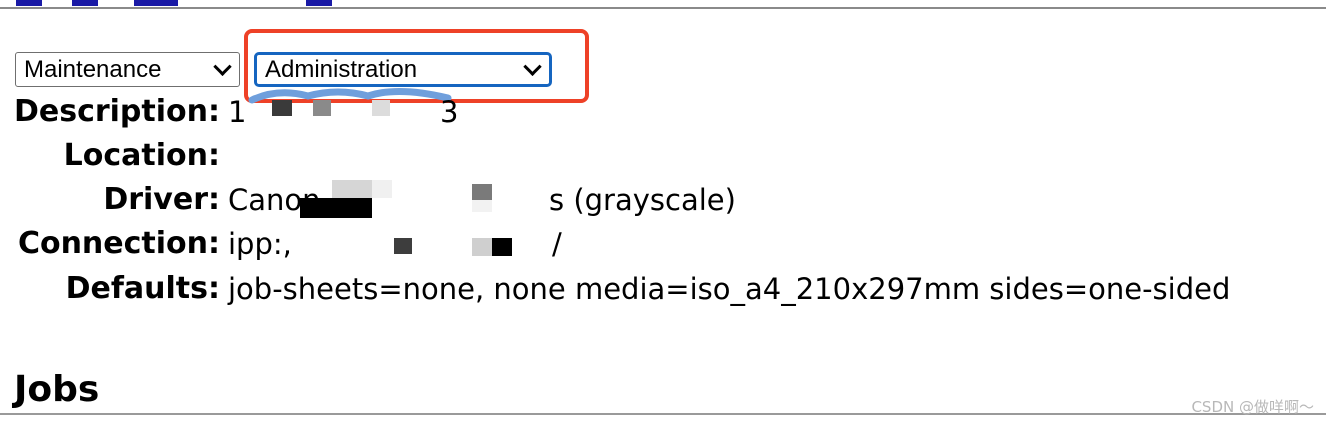  I want to click on description-label: Description:, so click(116, 111).